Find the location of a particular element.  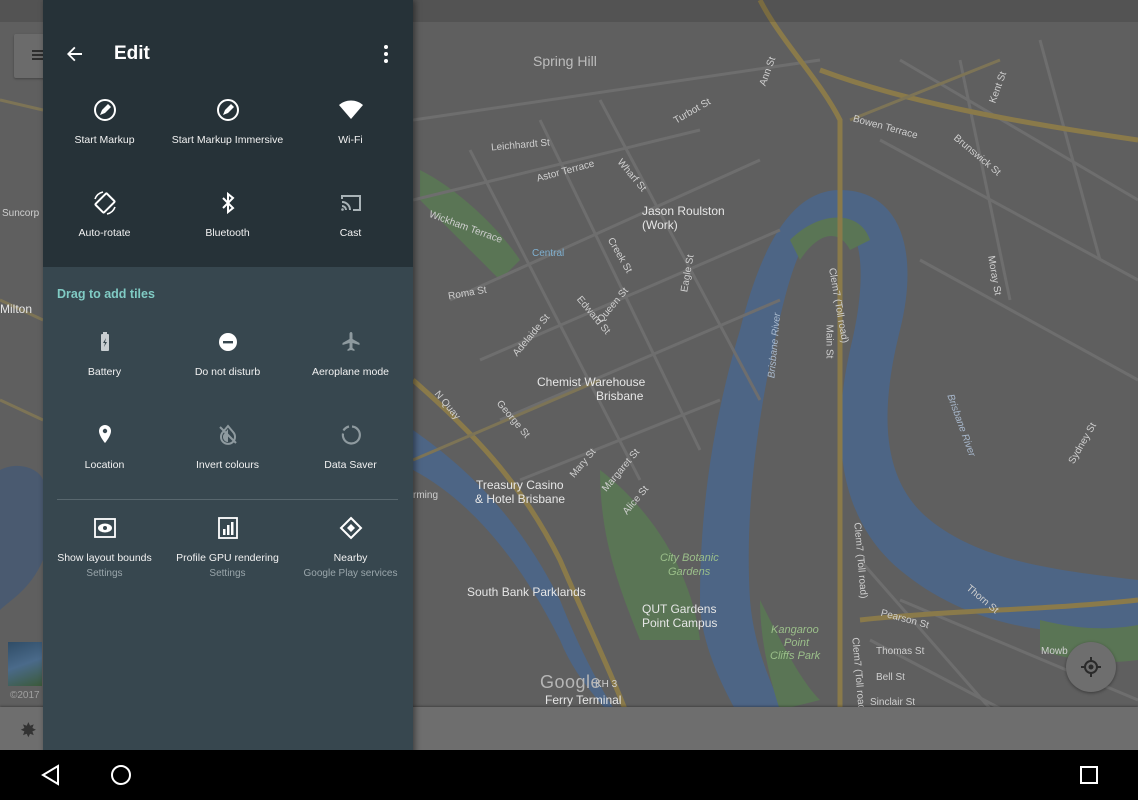

map-label: Brisbane is located at coordinates (620, 396).